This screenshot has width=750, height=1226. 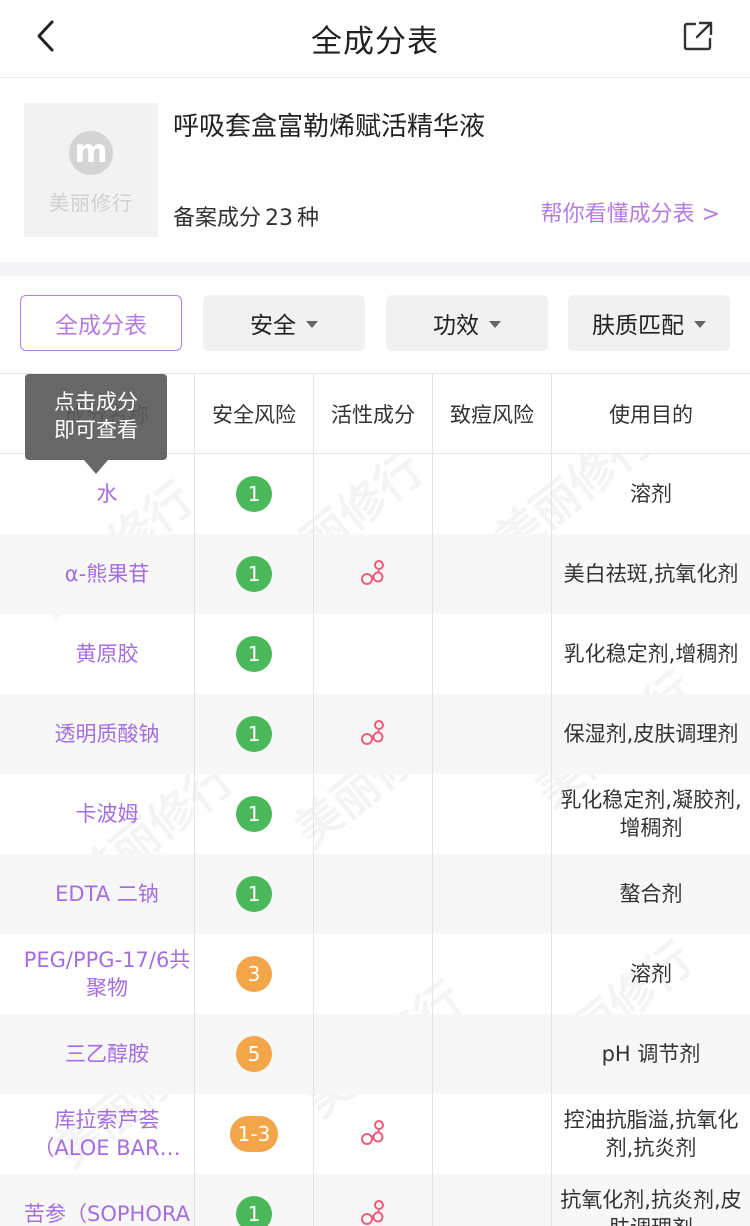 What do you see at coordinates (649, 323) in the screenshot?
I see `filter-skin-type: 肤质匹配` at bounding box center [649, 323].